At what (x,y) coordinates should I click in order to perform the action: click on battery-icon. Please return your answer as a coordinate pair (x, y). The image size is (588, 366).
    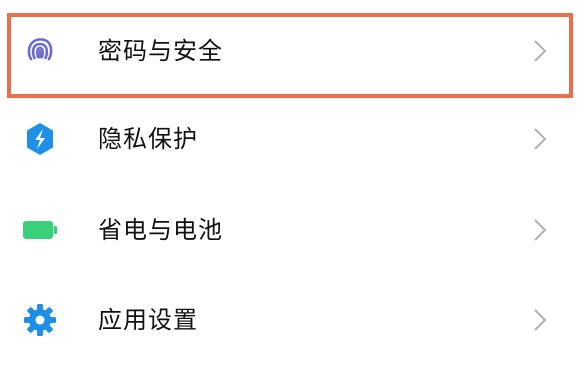
    Looking at the image, I should click on (40, 230).